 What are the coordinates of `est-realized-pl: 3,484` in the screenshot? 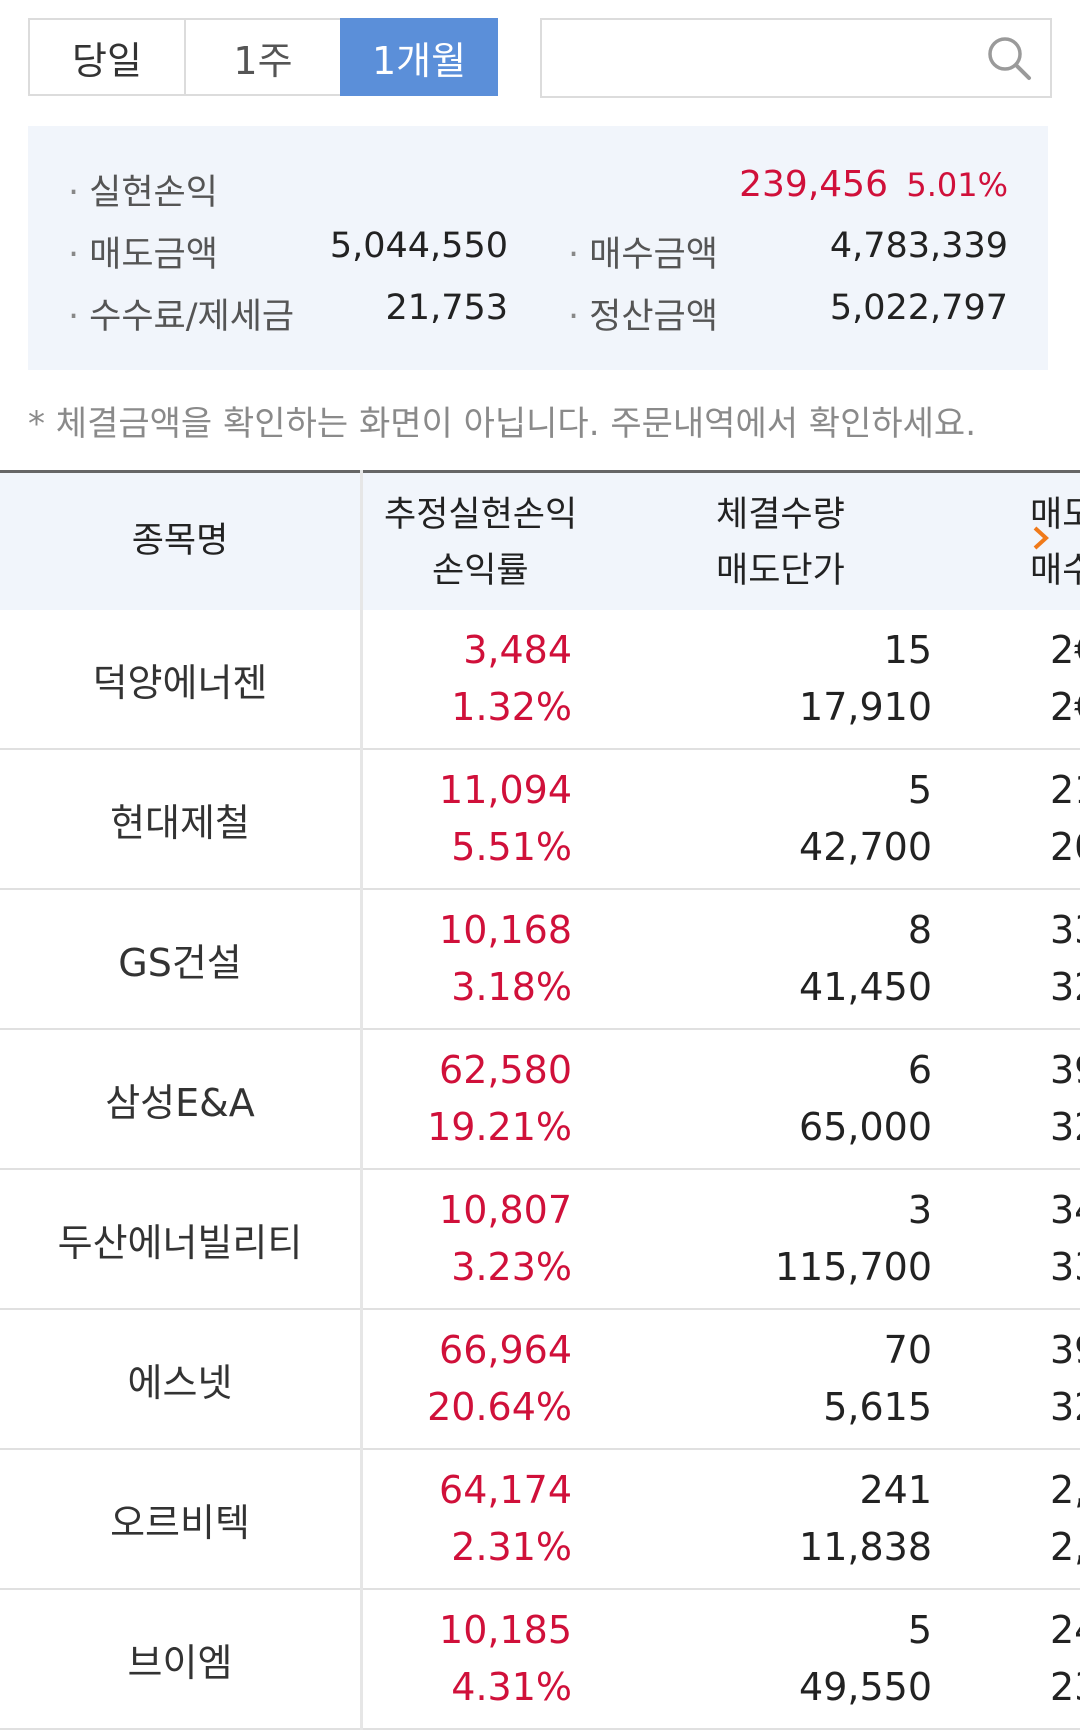 It's located at (517, 650).